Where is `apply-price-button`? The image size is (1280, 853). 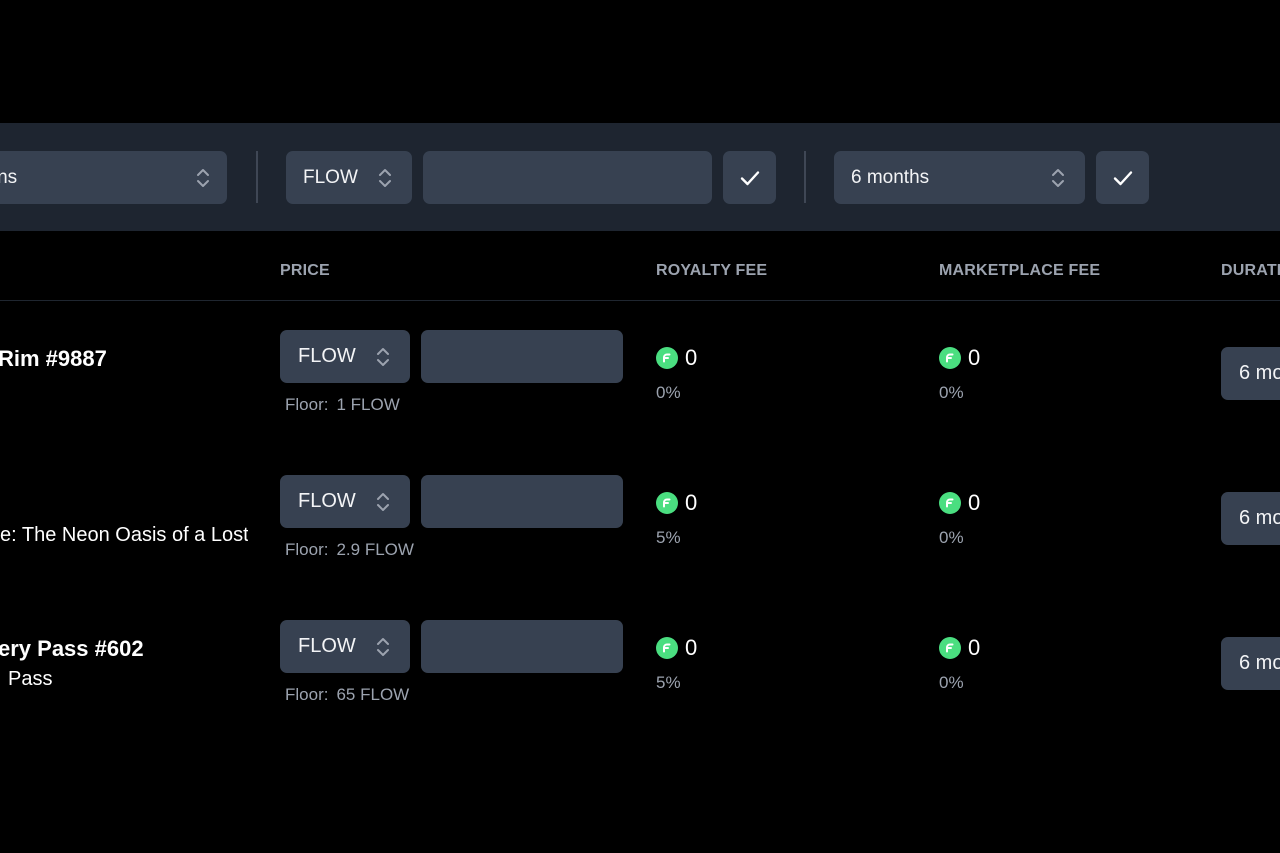
apply-price-button is located at coordinates (749, 177).